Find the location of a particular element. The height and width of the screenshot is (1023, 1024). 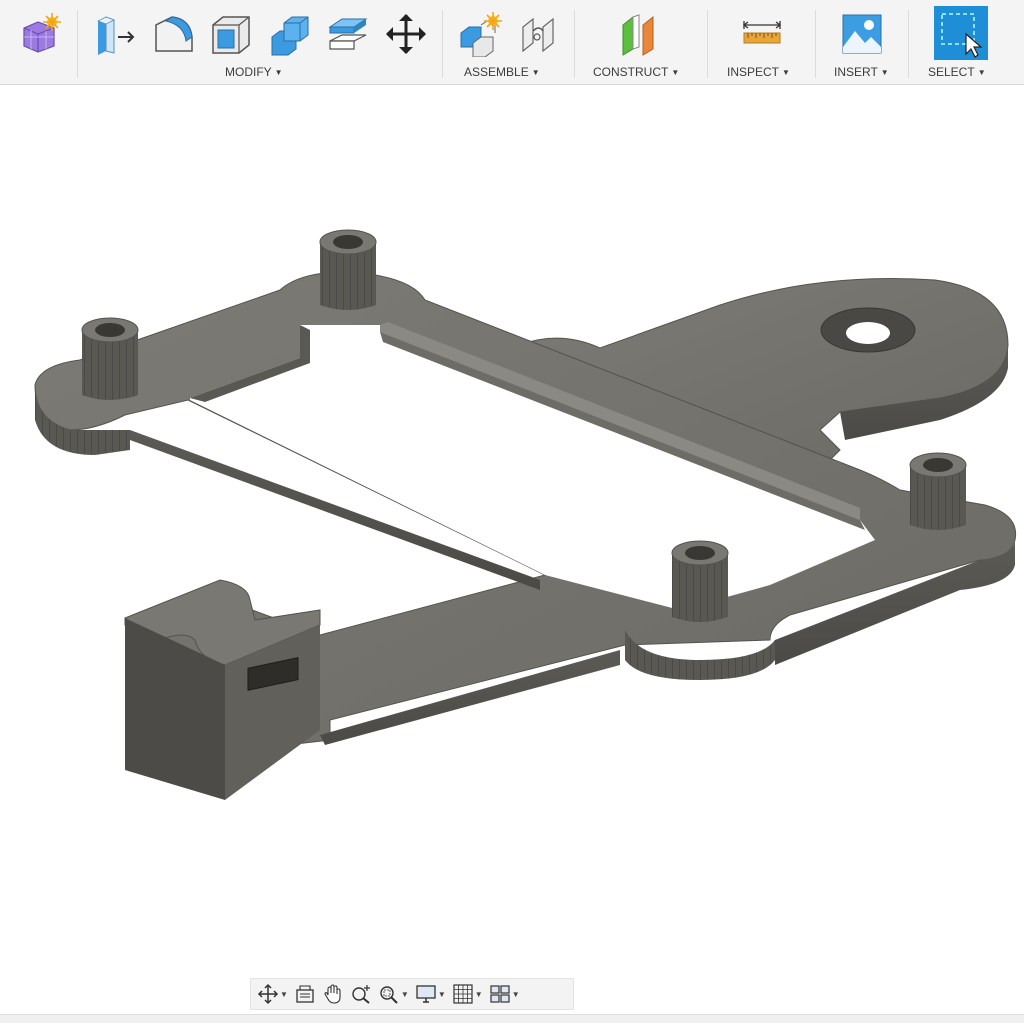

bottom-strip is located at coordinates (512, 1018).